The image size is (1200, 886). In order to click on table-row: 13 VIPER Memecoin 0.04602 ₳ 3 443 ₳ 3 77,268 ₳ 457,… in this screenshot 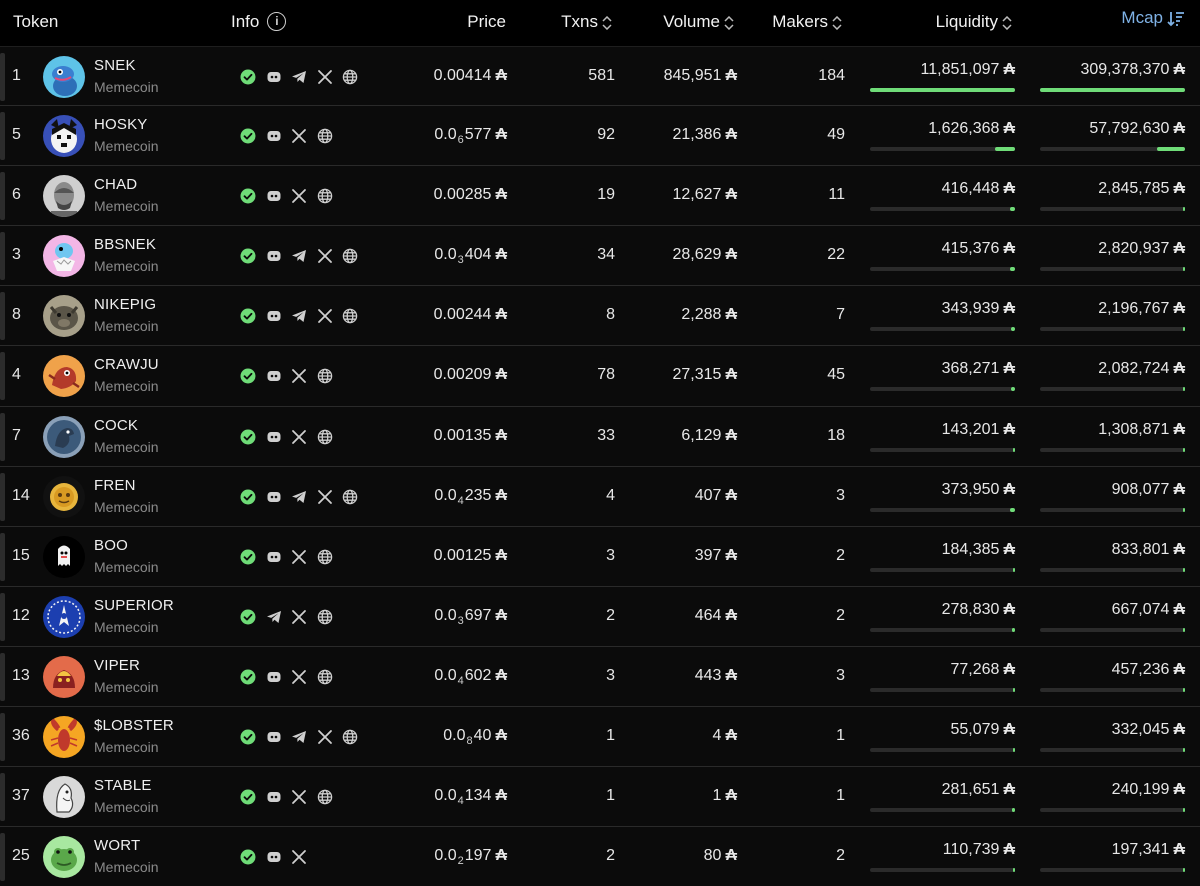, I will do `click(600, 677)`.